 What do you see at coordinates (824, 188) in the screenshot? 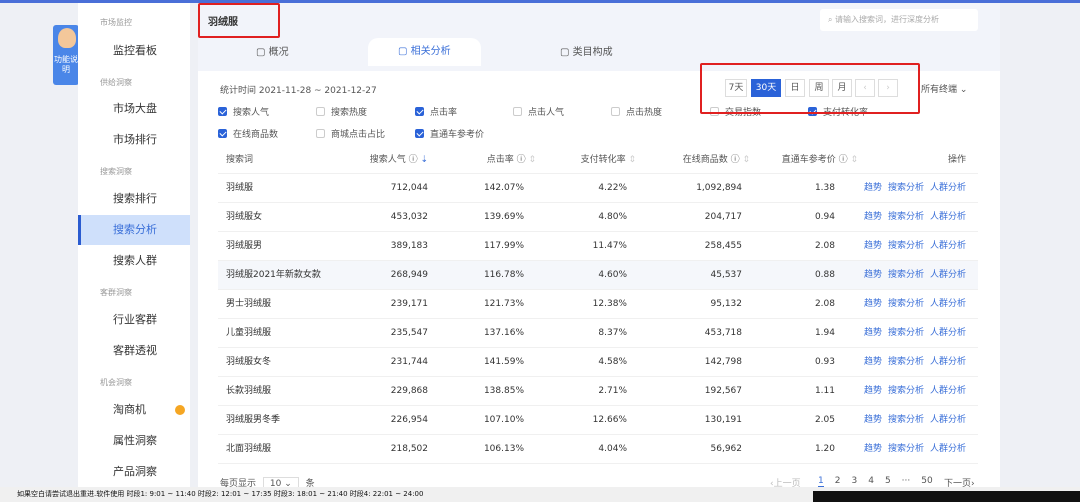
I see `cell-value: 1.38` at bounding box center [824, 188].